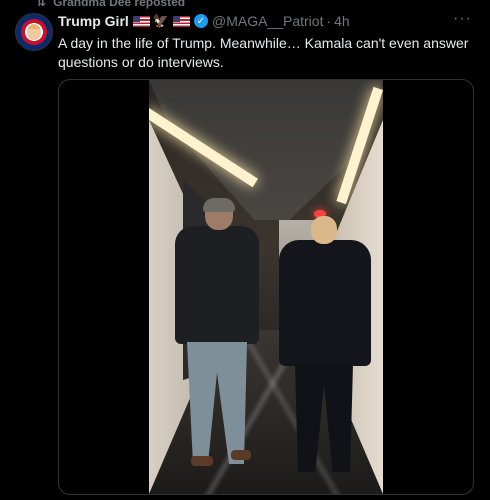 The image size is (490, 500). Describe the element at coordinates (267, 21) in the screenshot. I see `user-handle: @MAGA__Patriot` at that location.